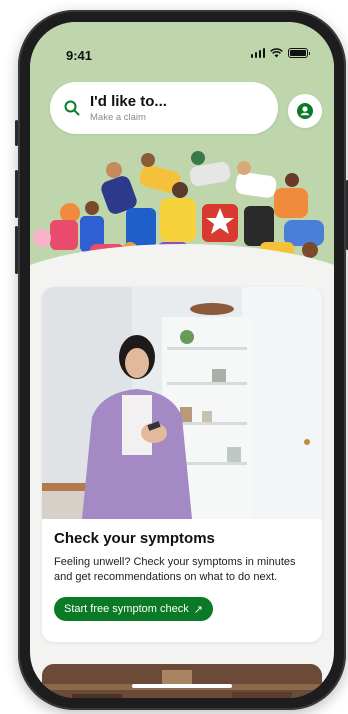 This screenshot has width=348, height=714. What do you see at coordinates (198, 609) in the screenshot?
I see `arrow-up-right-icon: ↗` at bounding box center [198, 609].